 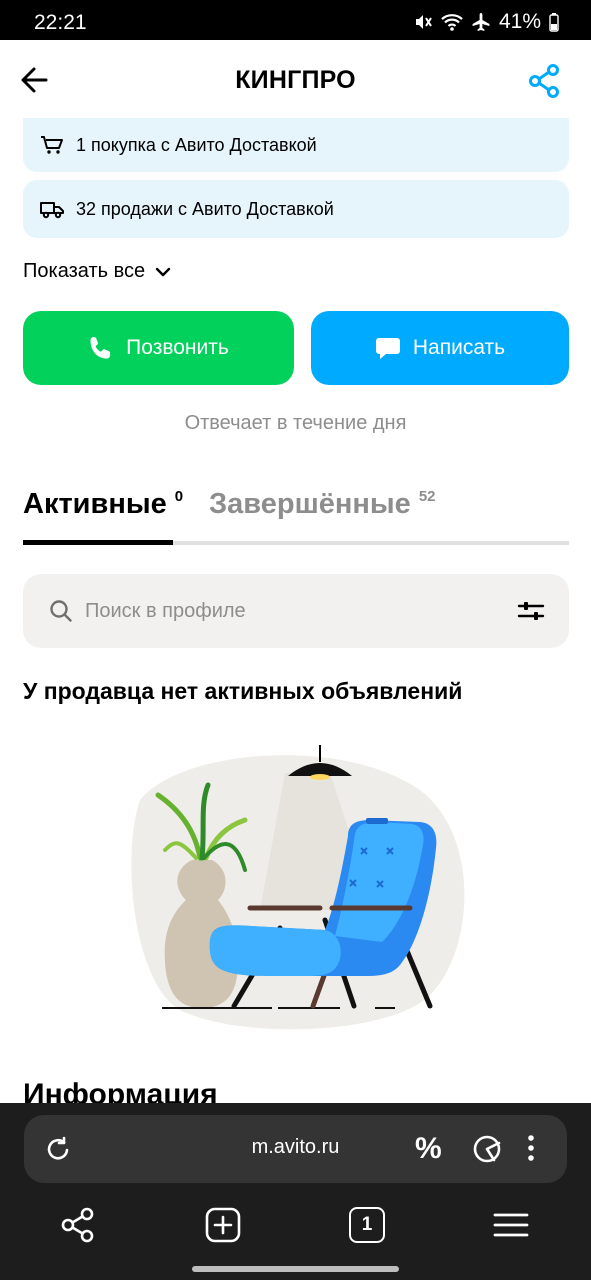 I want to click on tabs-counter-button: 1, so click(x=367, y=1225).